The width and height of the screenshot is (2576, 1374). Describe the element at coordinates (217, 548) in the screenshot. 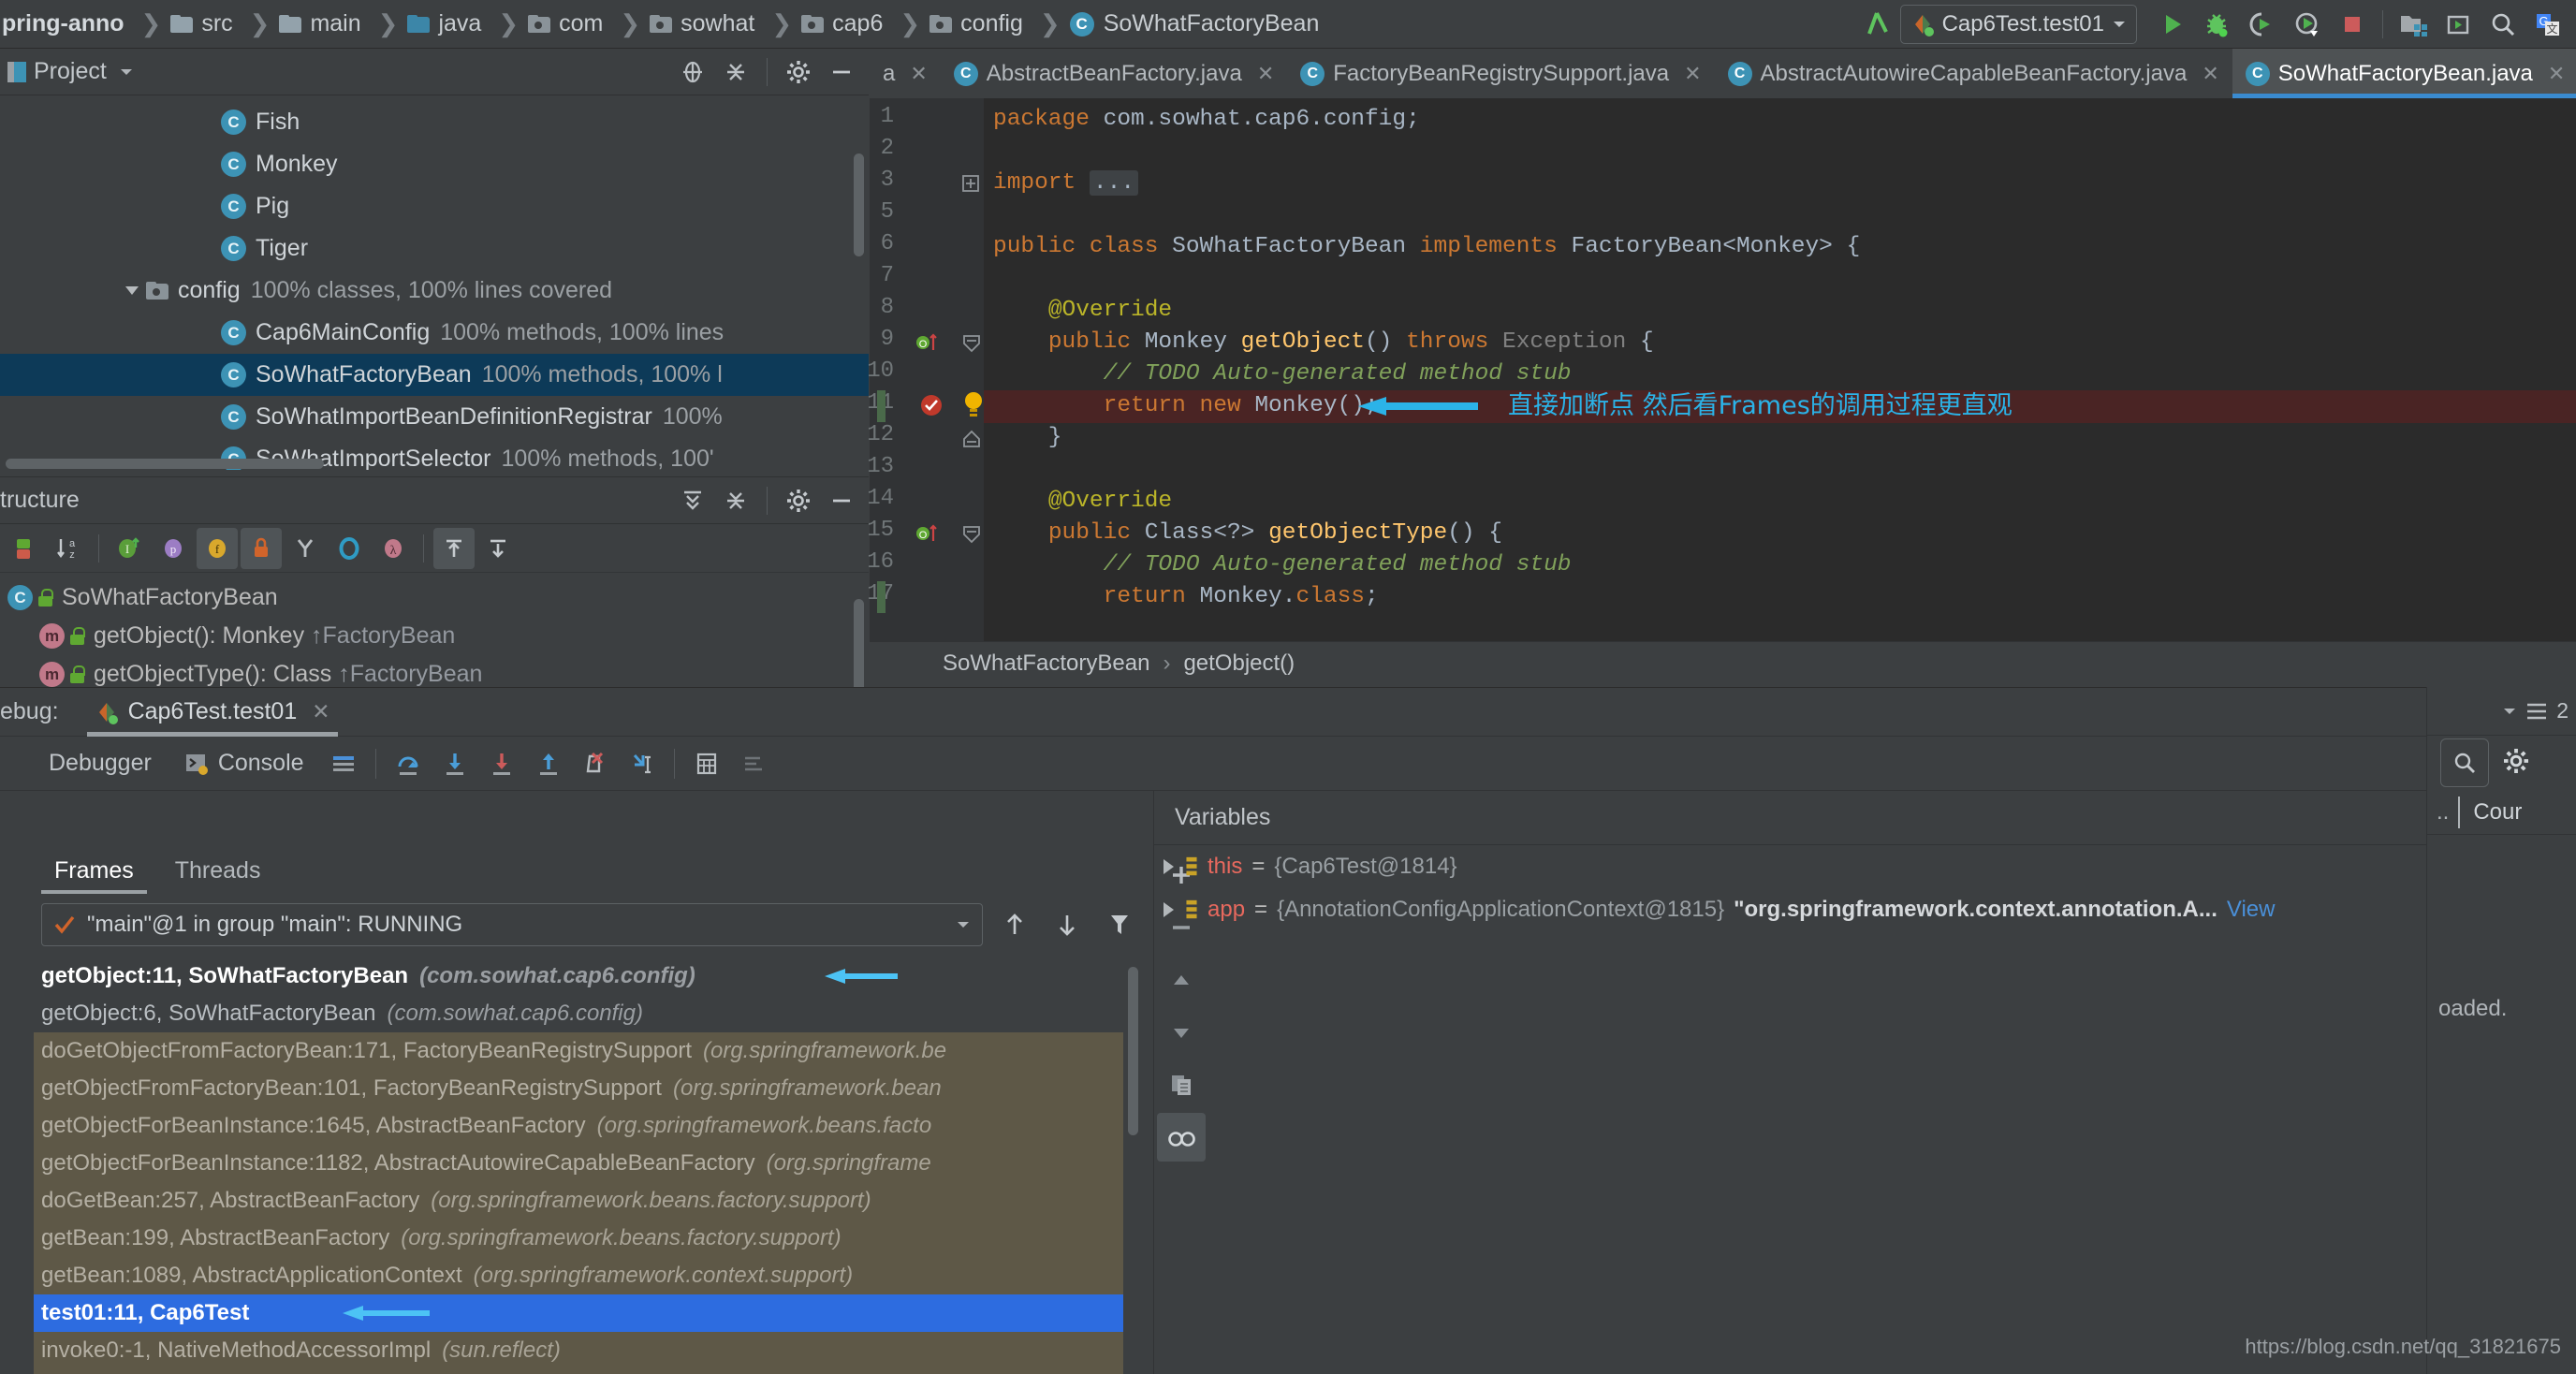

I see `show-fields-icon: f` at that location.